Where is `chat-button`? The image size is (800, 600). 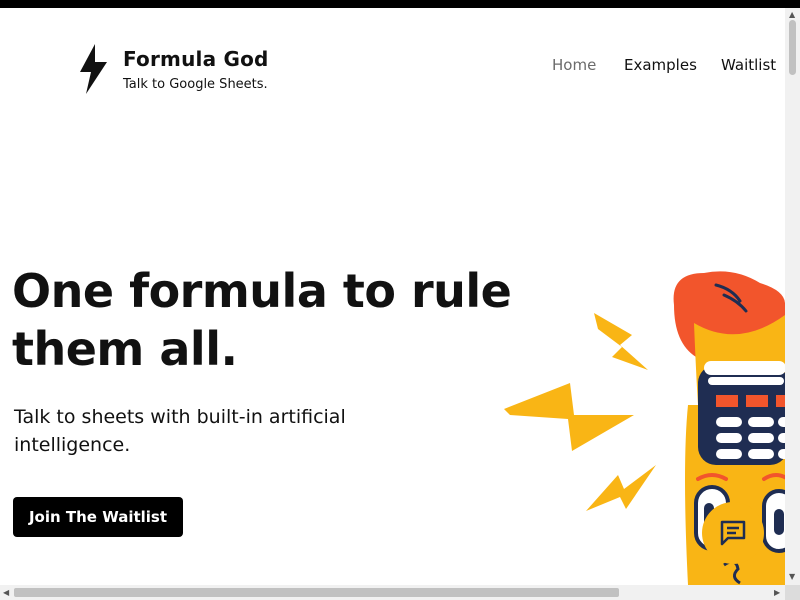
chat-button is located at coordinates (733, 533).